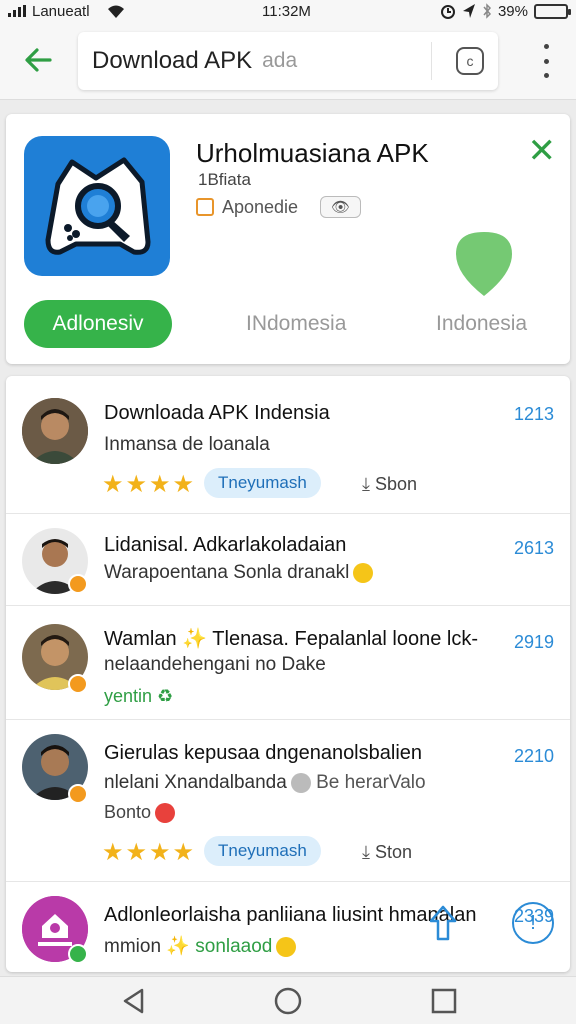 The image size is (576, 1024). What do you see at coordinates (512, 11) in the screenshot?
I see `battery-percent: 39%` at bounding box center [512, 11].